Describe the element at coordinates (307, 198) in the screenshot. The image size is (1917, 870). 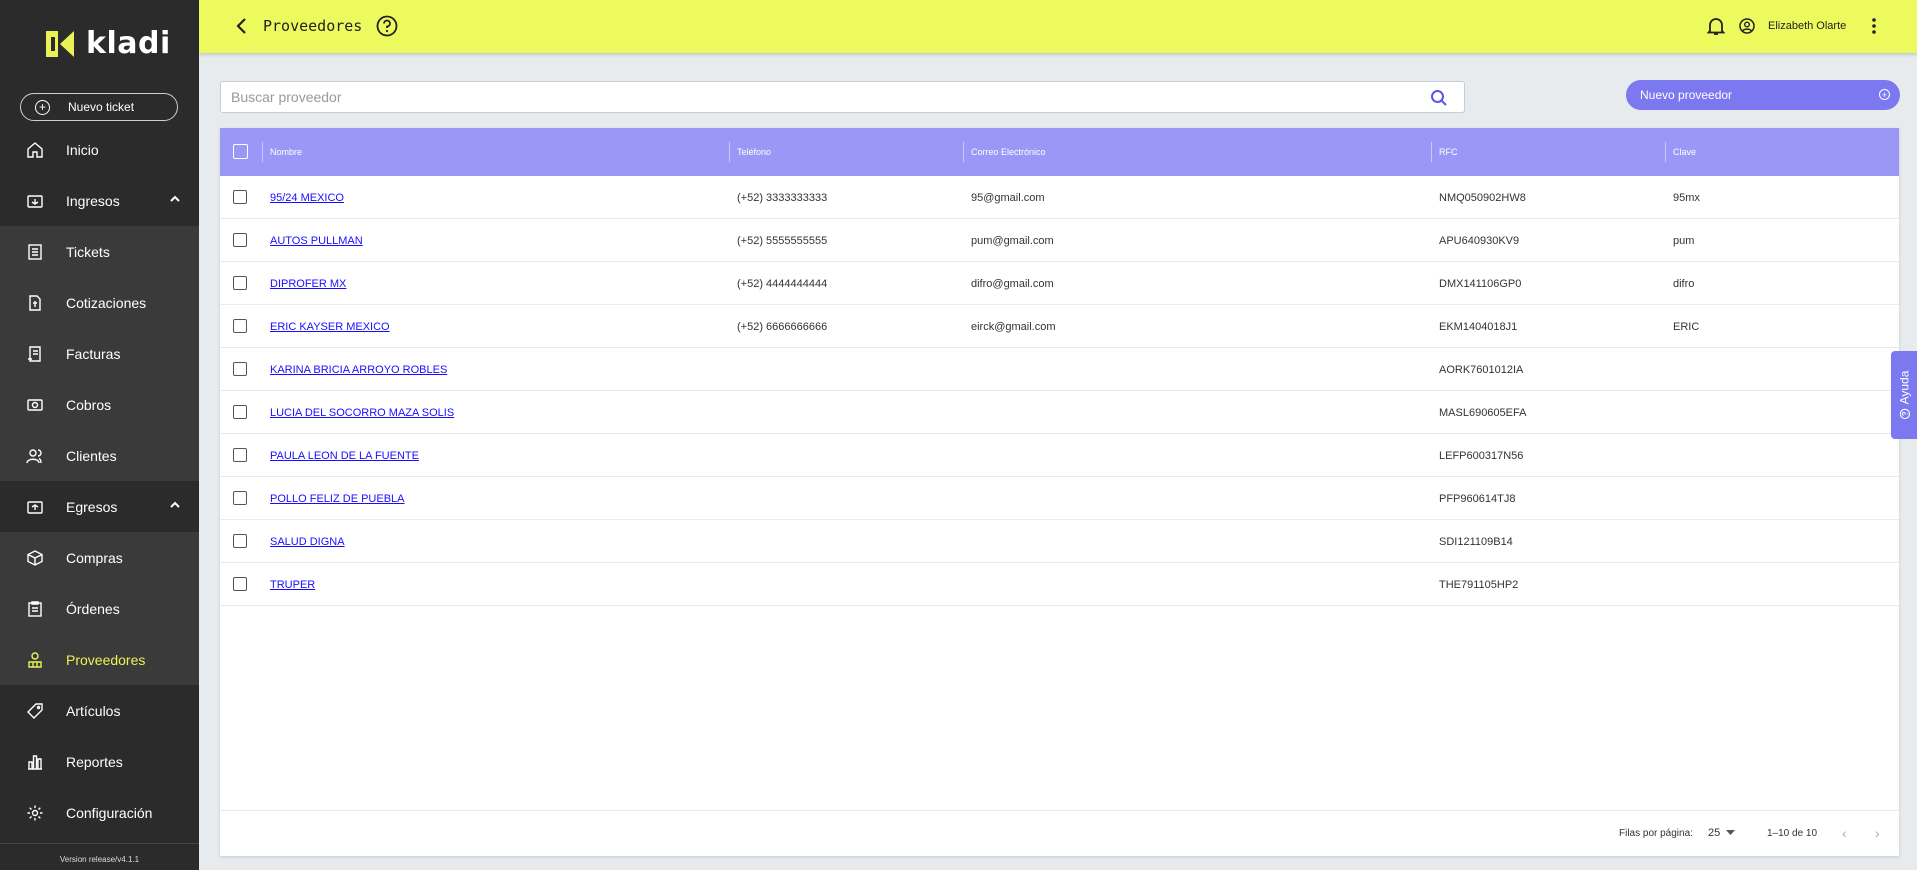
I see `supplier-name-link: 95/24 MEXICO` at that location.